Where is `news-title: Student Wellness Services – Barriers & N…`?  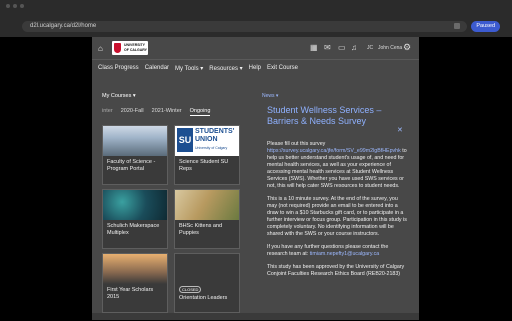
news-title: Student Wellness Services – Barriers & N… is located at coordinates (337, 116).